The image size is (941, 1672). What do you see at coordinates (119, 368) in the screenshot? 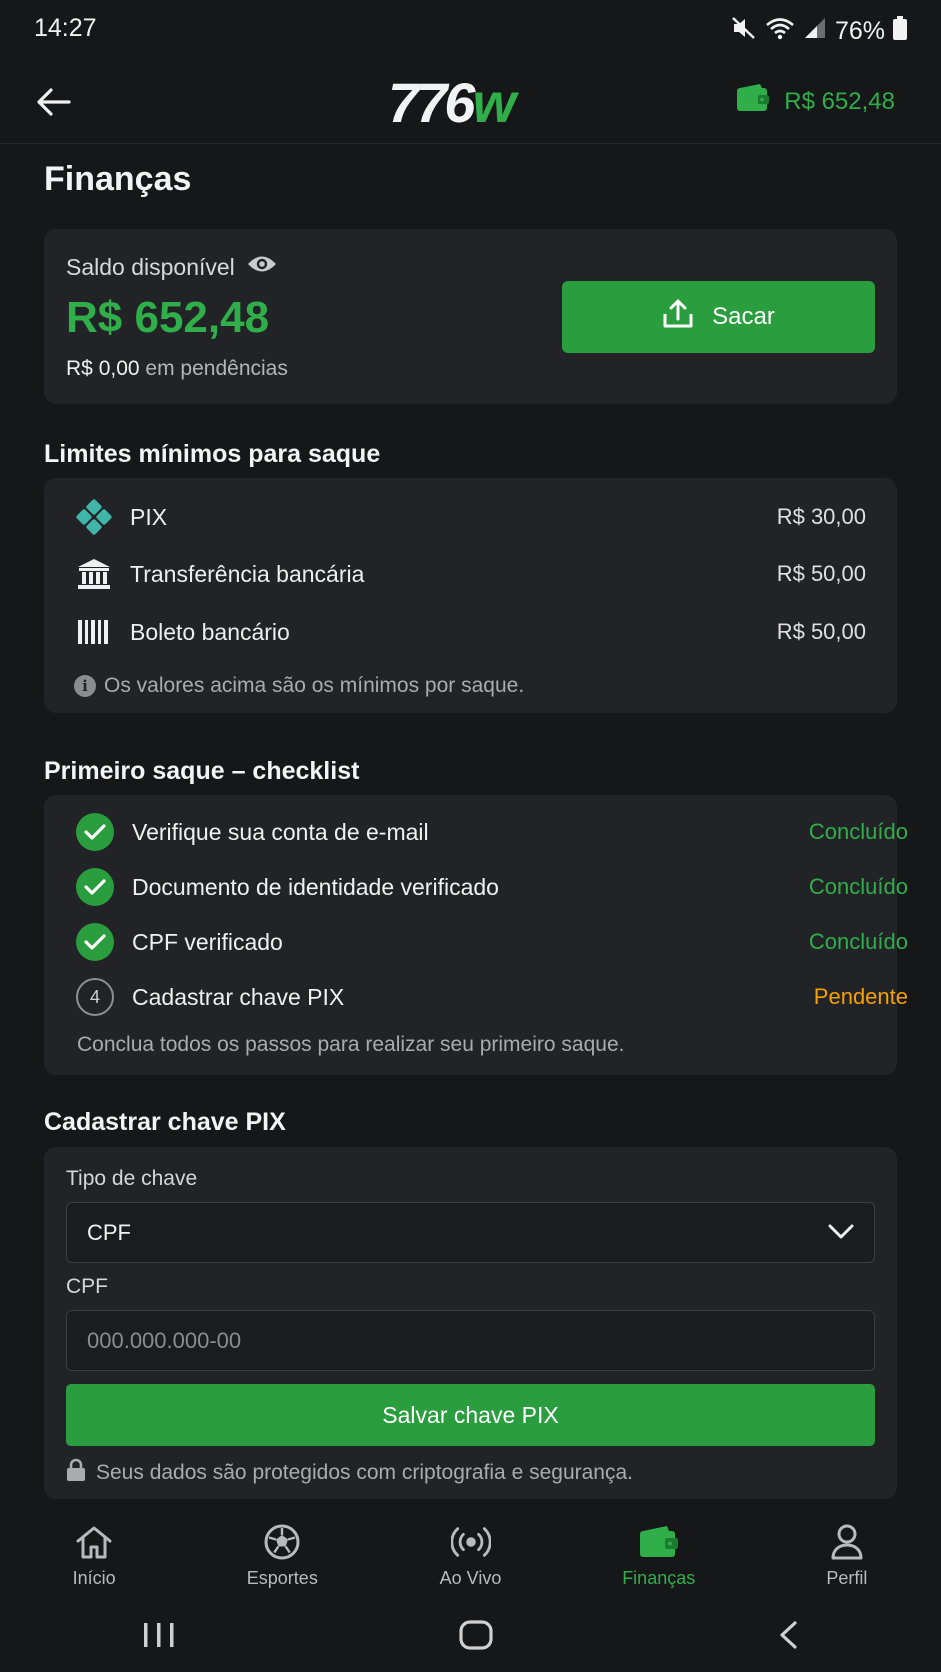
I see `pending-amount: 0,00` at bounding box center [119, 368].